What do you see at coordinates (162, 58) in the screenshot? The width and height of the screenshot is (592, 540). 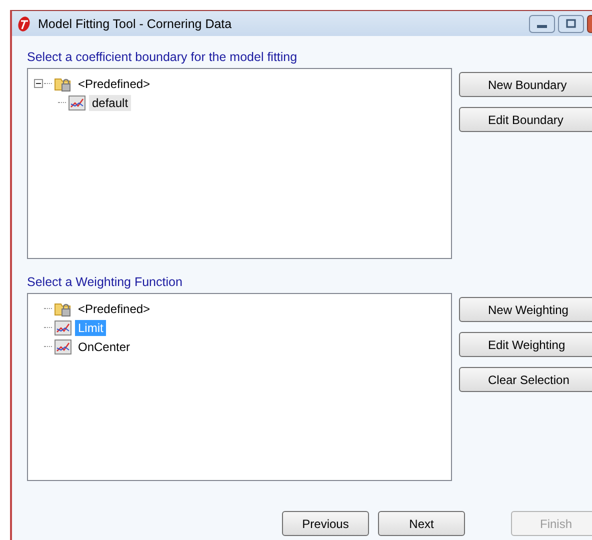 I see `section-label: Select a coefficient boundary for the model fitting` at bounding box center [162, 58].